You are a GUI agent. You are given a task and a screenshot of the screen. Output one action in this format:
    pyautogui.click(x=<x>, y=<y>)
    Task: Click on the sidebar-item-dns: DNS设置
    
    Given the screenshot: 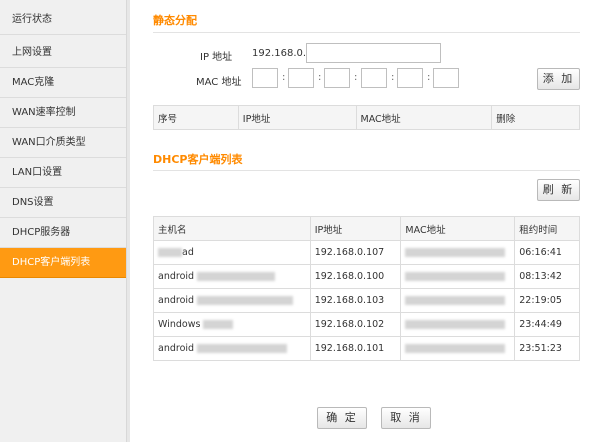 What is the action you would take?
    pyautogui.click(x=63, y=203)
    